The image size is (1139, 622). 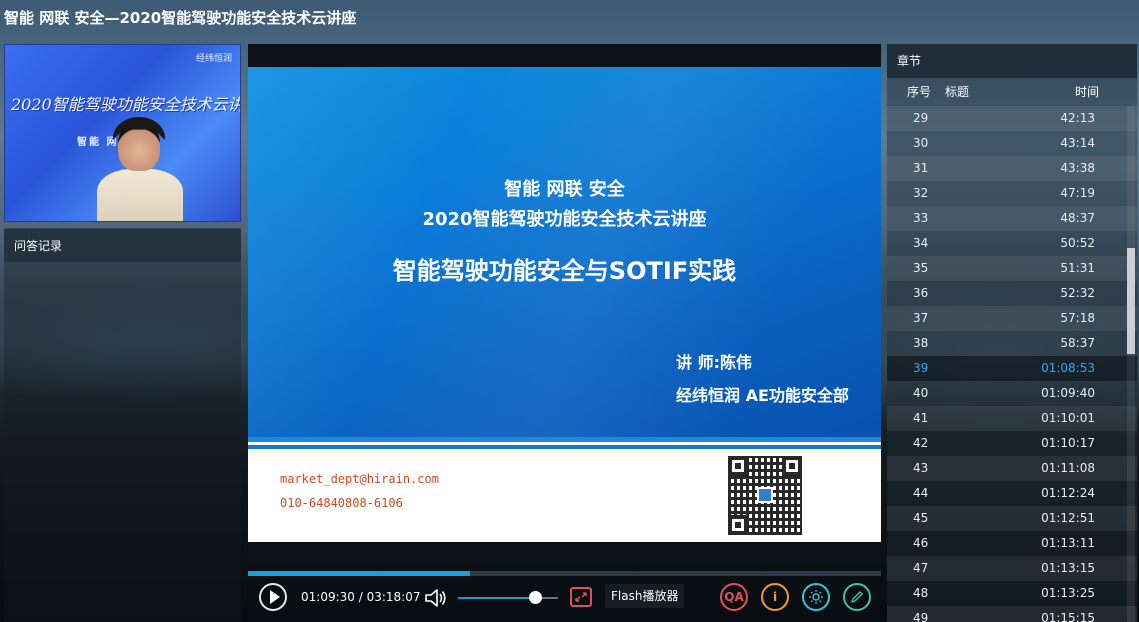 I want to click on brightness-button, so click(x=816, y=597).